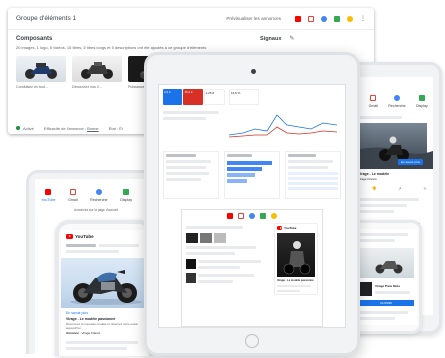 The width and height of the screenshot is (445, 358). What do you see at coordinates (121, 128) in the screenshot?
I see `state-value: Él` at bounding box center [121, 128].